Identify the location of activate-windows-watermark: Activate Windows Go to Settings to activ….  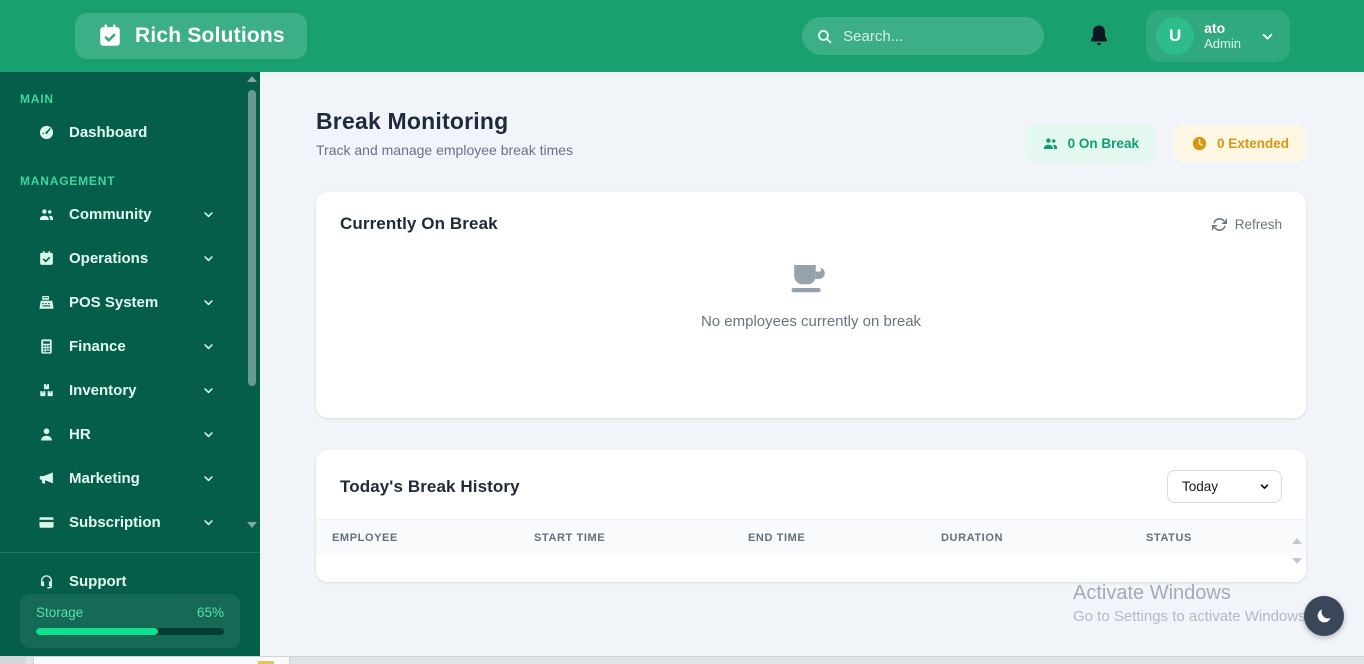
(1189, 603).